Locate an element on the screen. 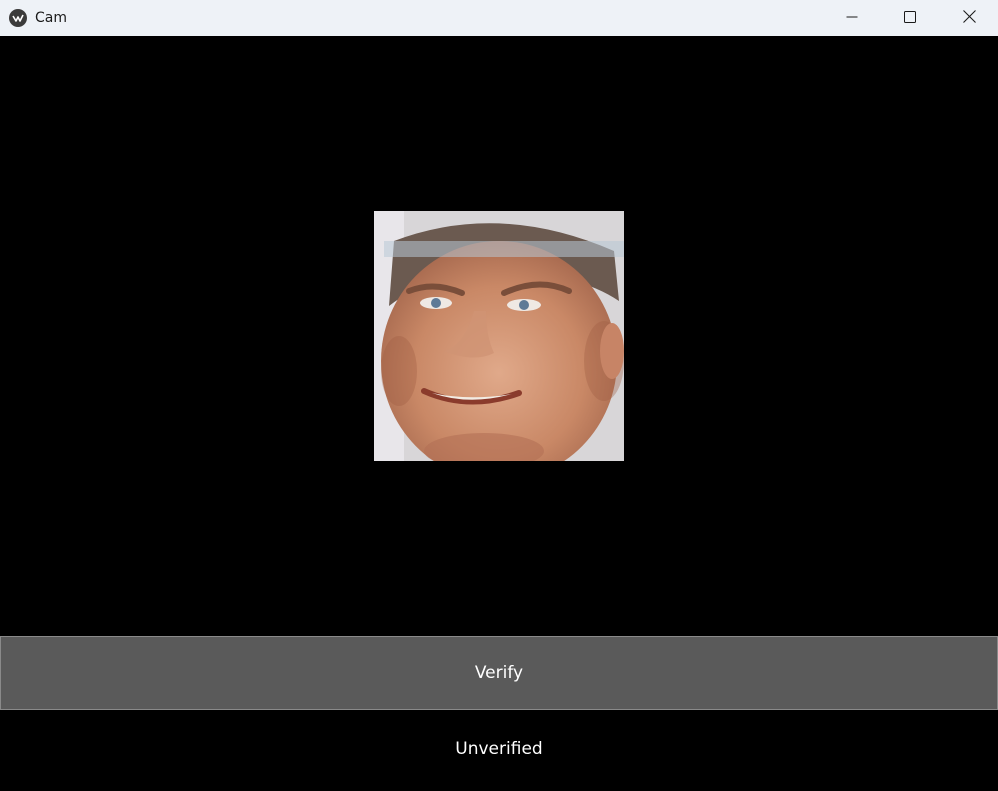 The height and width of the screenshot is (791, 998). close-button is located at coordinates (969, 17).